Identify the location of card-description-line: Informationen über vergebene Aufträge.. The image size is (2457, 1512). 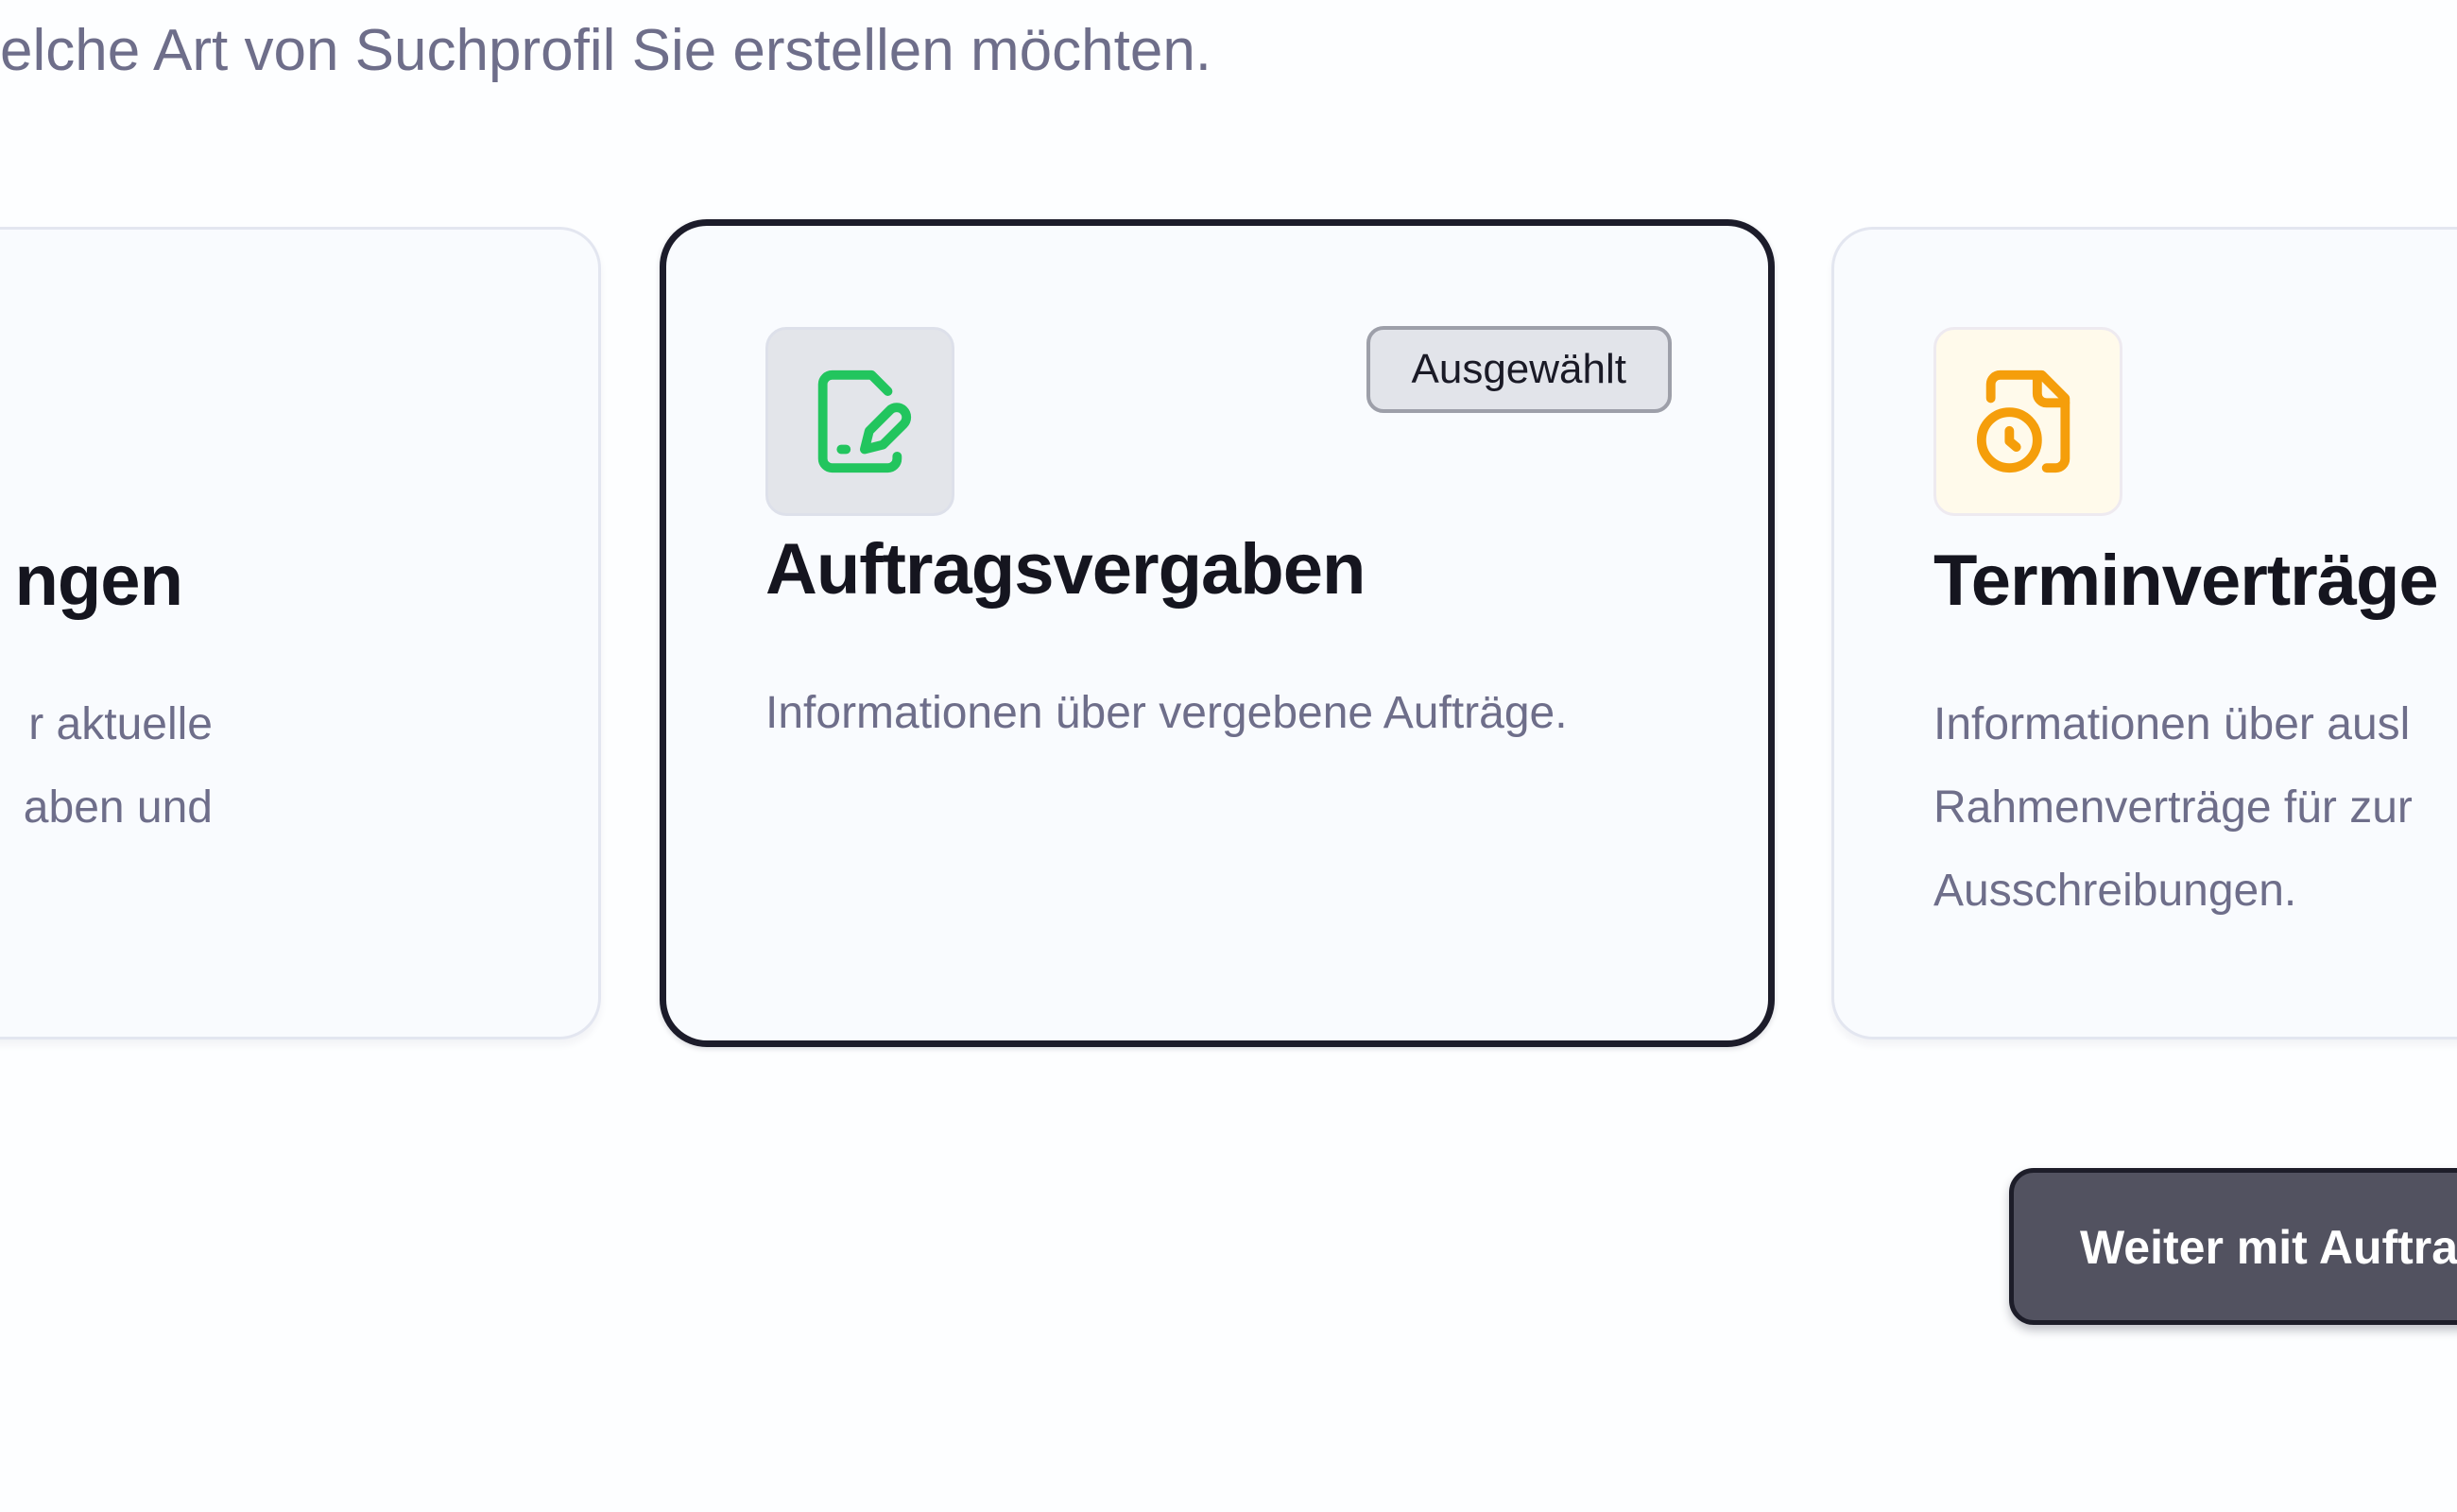
(1166, 713).